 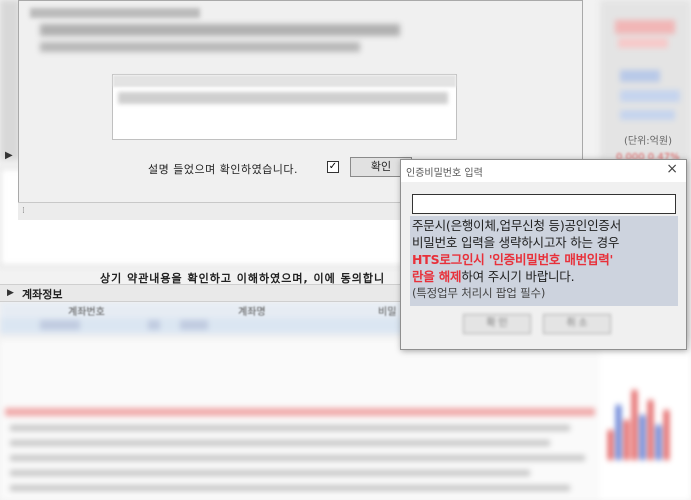 What do you see at coordinates (205, 310) in the screenshot?
I see `account-table-header` at bounding box center [205, 310].